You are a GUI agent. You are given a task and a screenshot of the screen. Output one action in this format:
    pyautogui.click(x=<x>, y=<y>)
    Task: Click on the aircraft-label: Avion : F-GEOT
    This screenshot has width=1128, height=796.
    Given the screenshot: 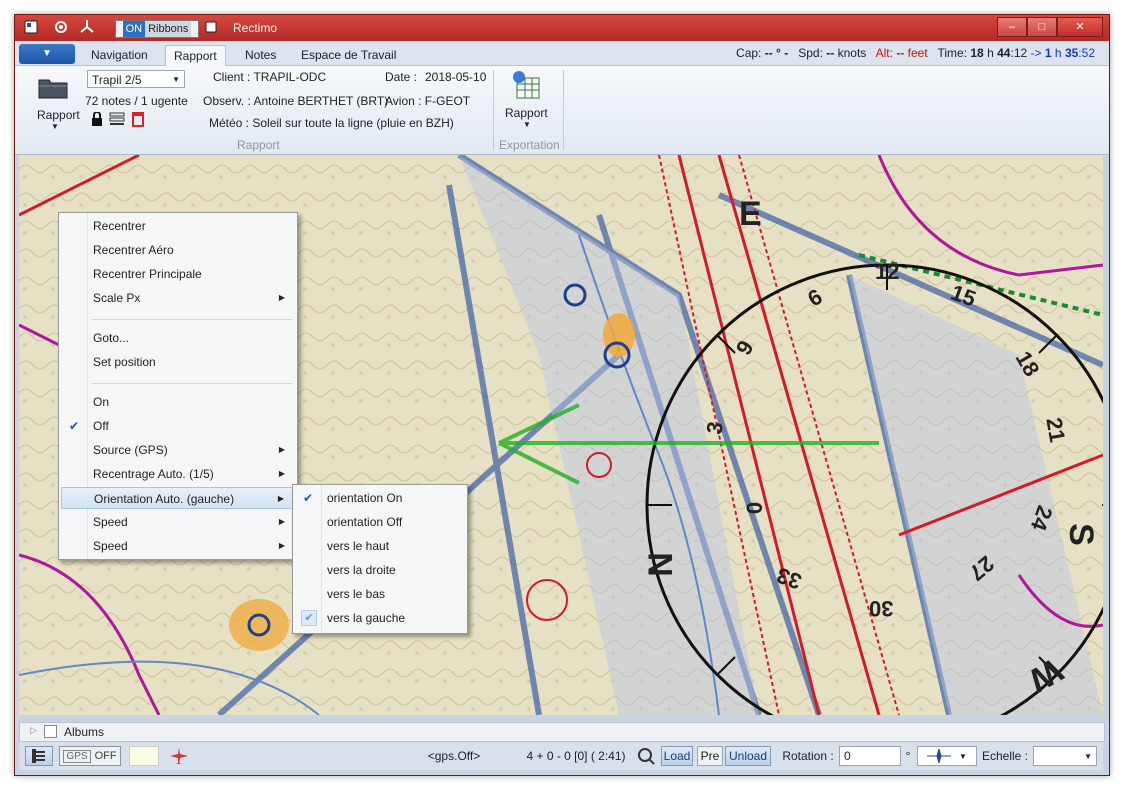 What is the action you would take?
    pyautogui.click(x=428, y=101)
    